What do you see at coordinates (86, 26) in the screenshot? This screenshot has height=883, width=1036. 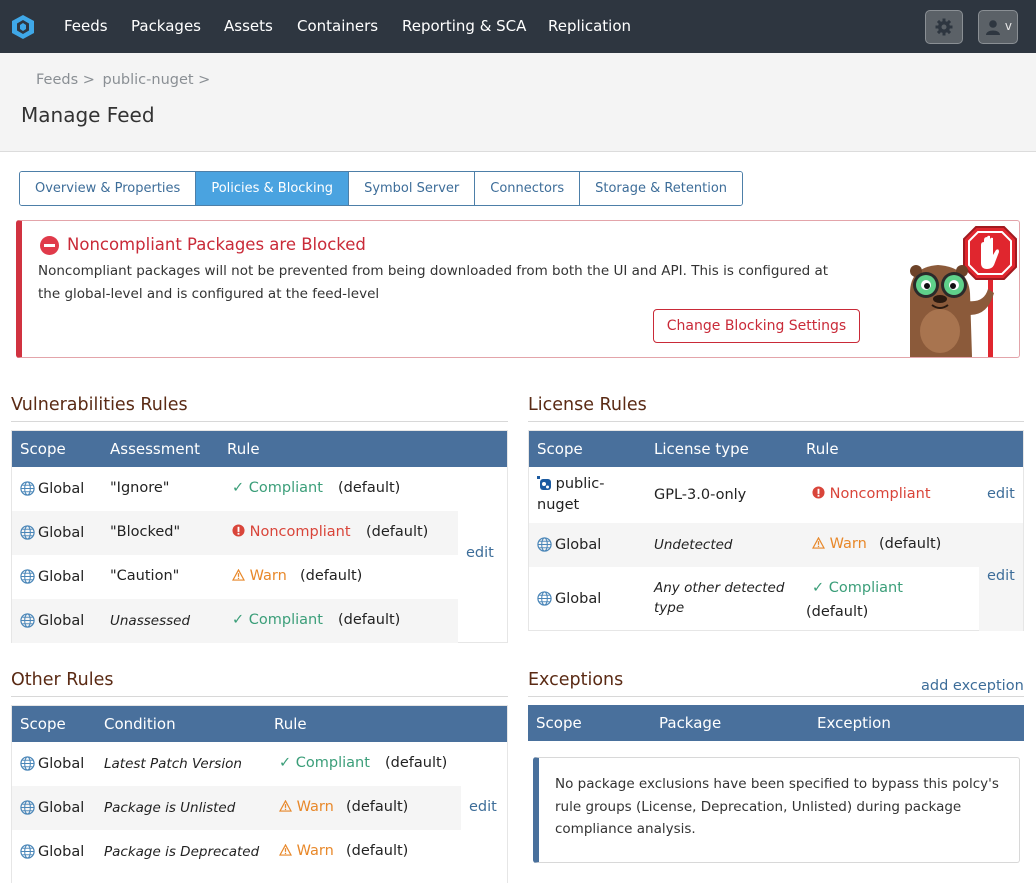 I see `nav-feeds: Feeds` at bounding box center [86, 26].